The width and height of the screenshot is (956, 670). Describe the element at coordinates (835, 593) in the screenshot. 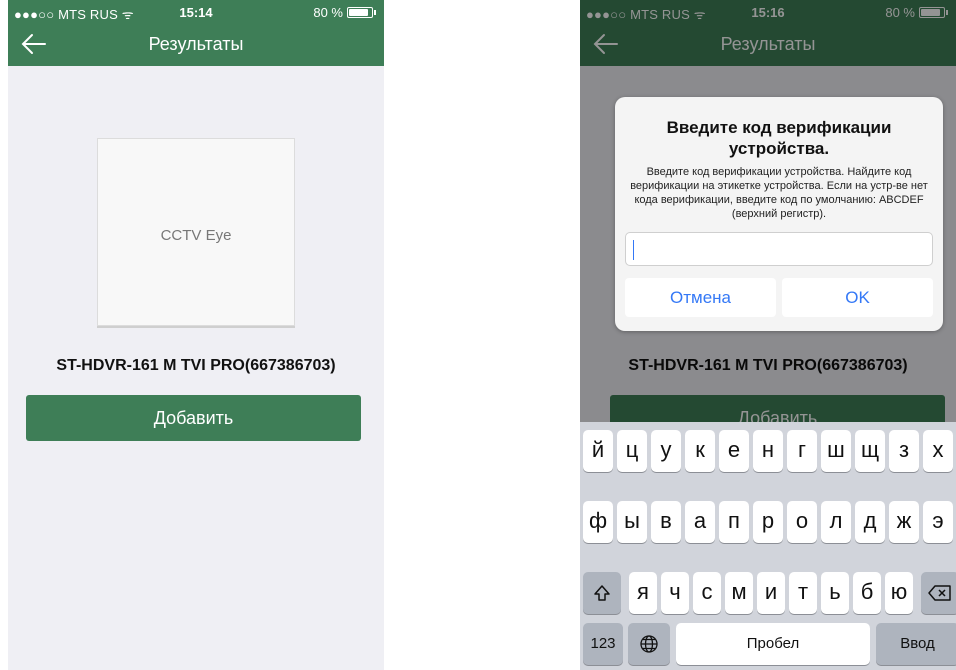

I see `key-3-7: ь` at that location.